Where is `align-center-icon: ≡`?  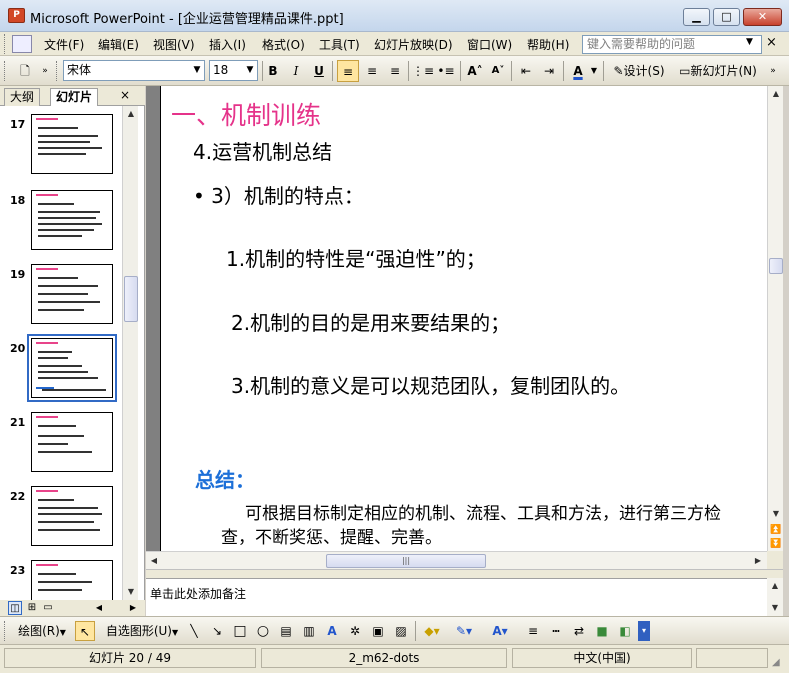
align-center-icon: ≡ is located at coordinates (372, 71).